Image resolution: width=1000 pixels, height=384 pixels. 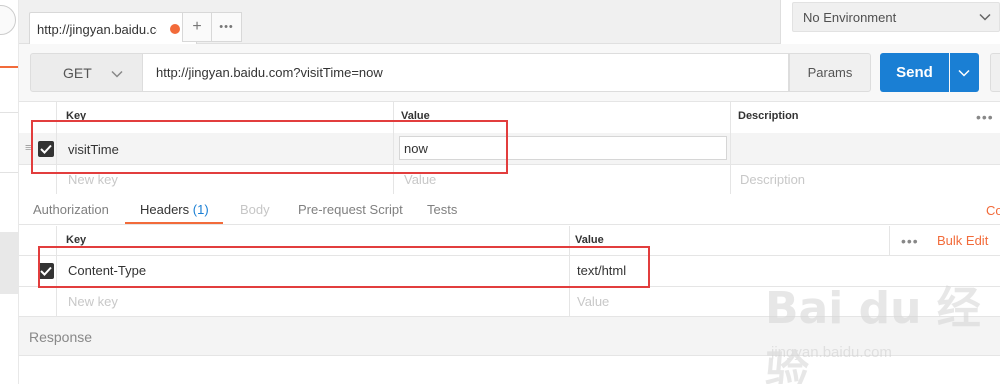 I want to click on params-button: Params, so click(x=830, y=72).